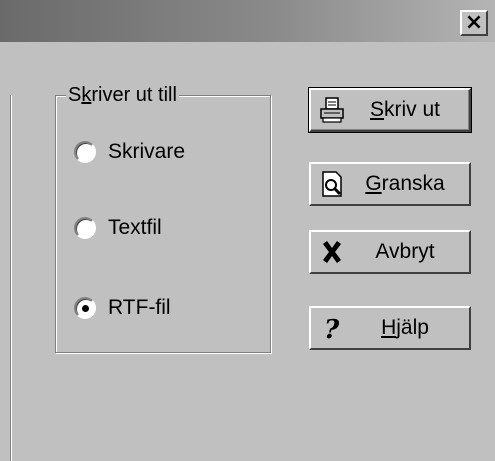  I want to click on help-question-icon: ?, so click(332, 328).